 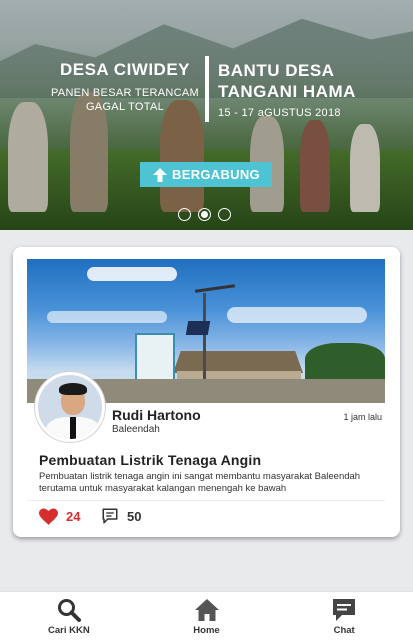 I want to click on hero-left-title: DESA CIWIDEY, so click(x=125, y=69).